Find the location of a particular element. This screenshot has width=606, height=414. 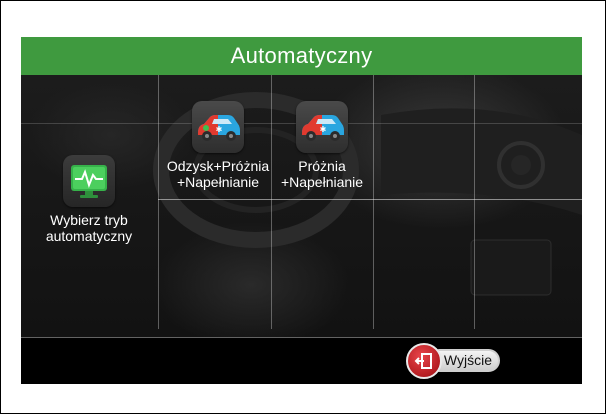

title-bar: Automatyczny is located at coordinates (301, 56).